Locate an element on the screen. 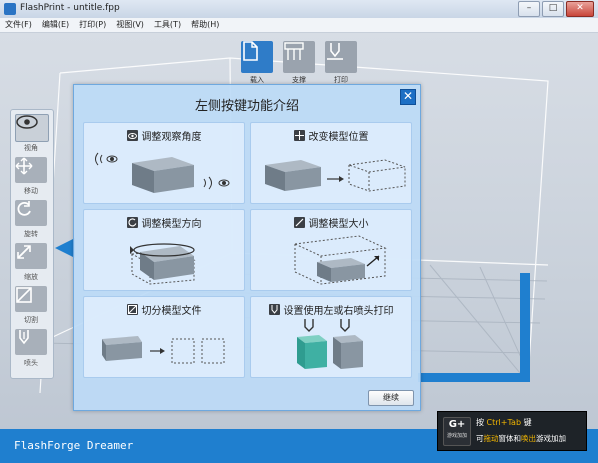 The image size is (598, 463). card-title-nozzle: 设置使用左或右喷头打印 is located at coordinates (338, 311).